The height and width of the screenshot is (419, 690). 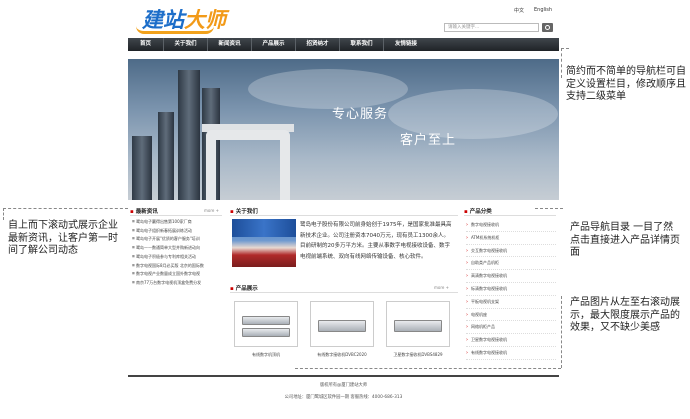 I want to click on list-item: 交互数字电视接收机, so click(x=511, y=251).